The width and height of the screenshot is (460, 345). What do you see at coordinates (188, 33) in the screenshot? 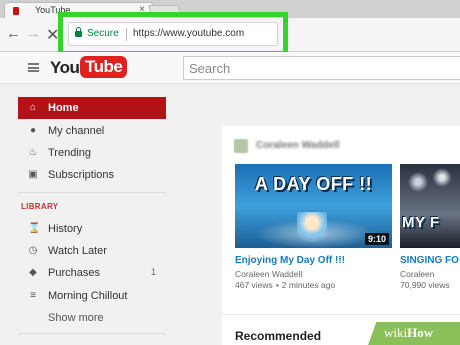
I see `url-text: https://www.youtube.com` at bounding box center [188, 33].